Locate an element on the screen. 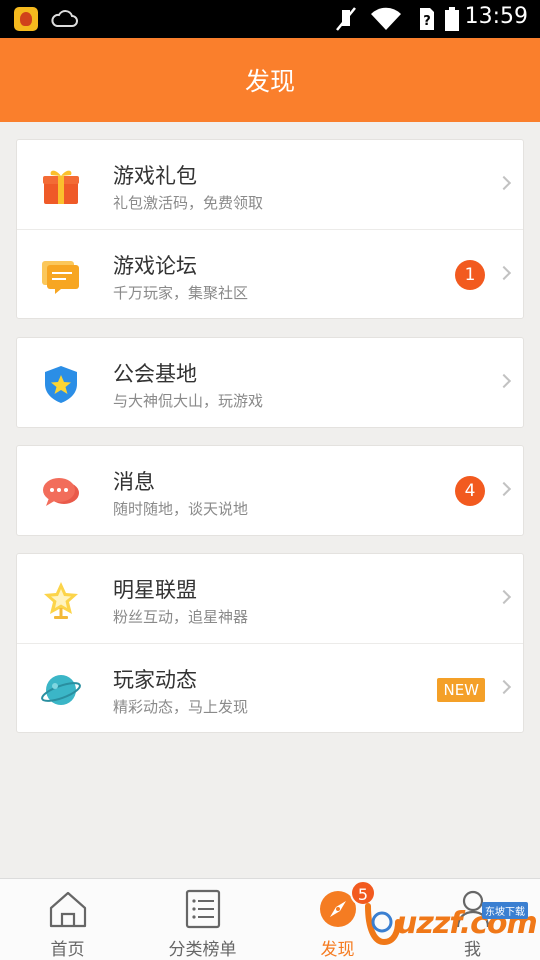 The height and width of the screenshot is (960, 540). wifi-icon is located at coordinates (386, 19).